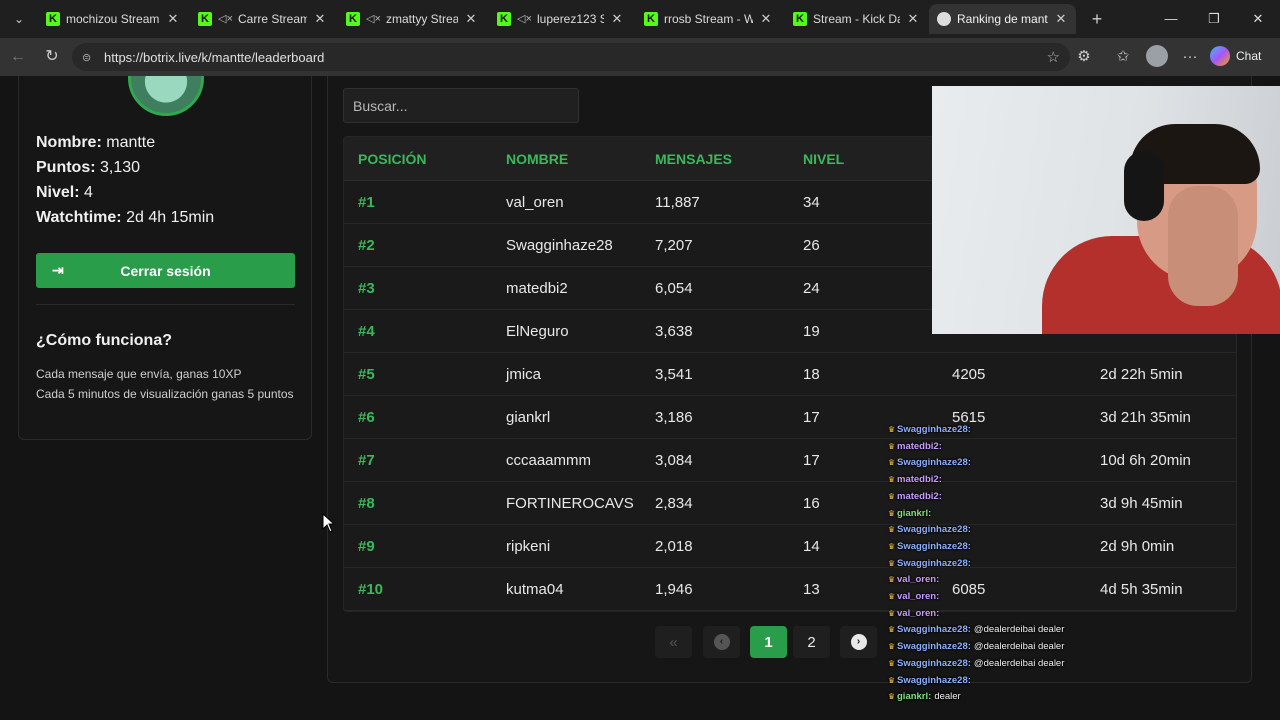 Image resolution: width=1280 pixels, height=720 pixels. Describe the element at coordinates (969, 589) in the screenshot. I see `cell-points: 6085` at that location.